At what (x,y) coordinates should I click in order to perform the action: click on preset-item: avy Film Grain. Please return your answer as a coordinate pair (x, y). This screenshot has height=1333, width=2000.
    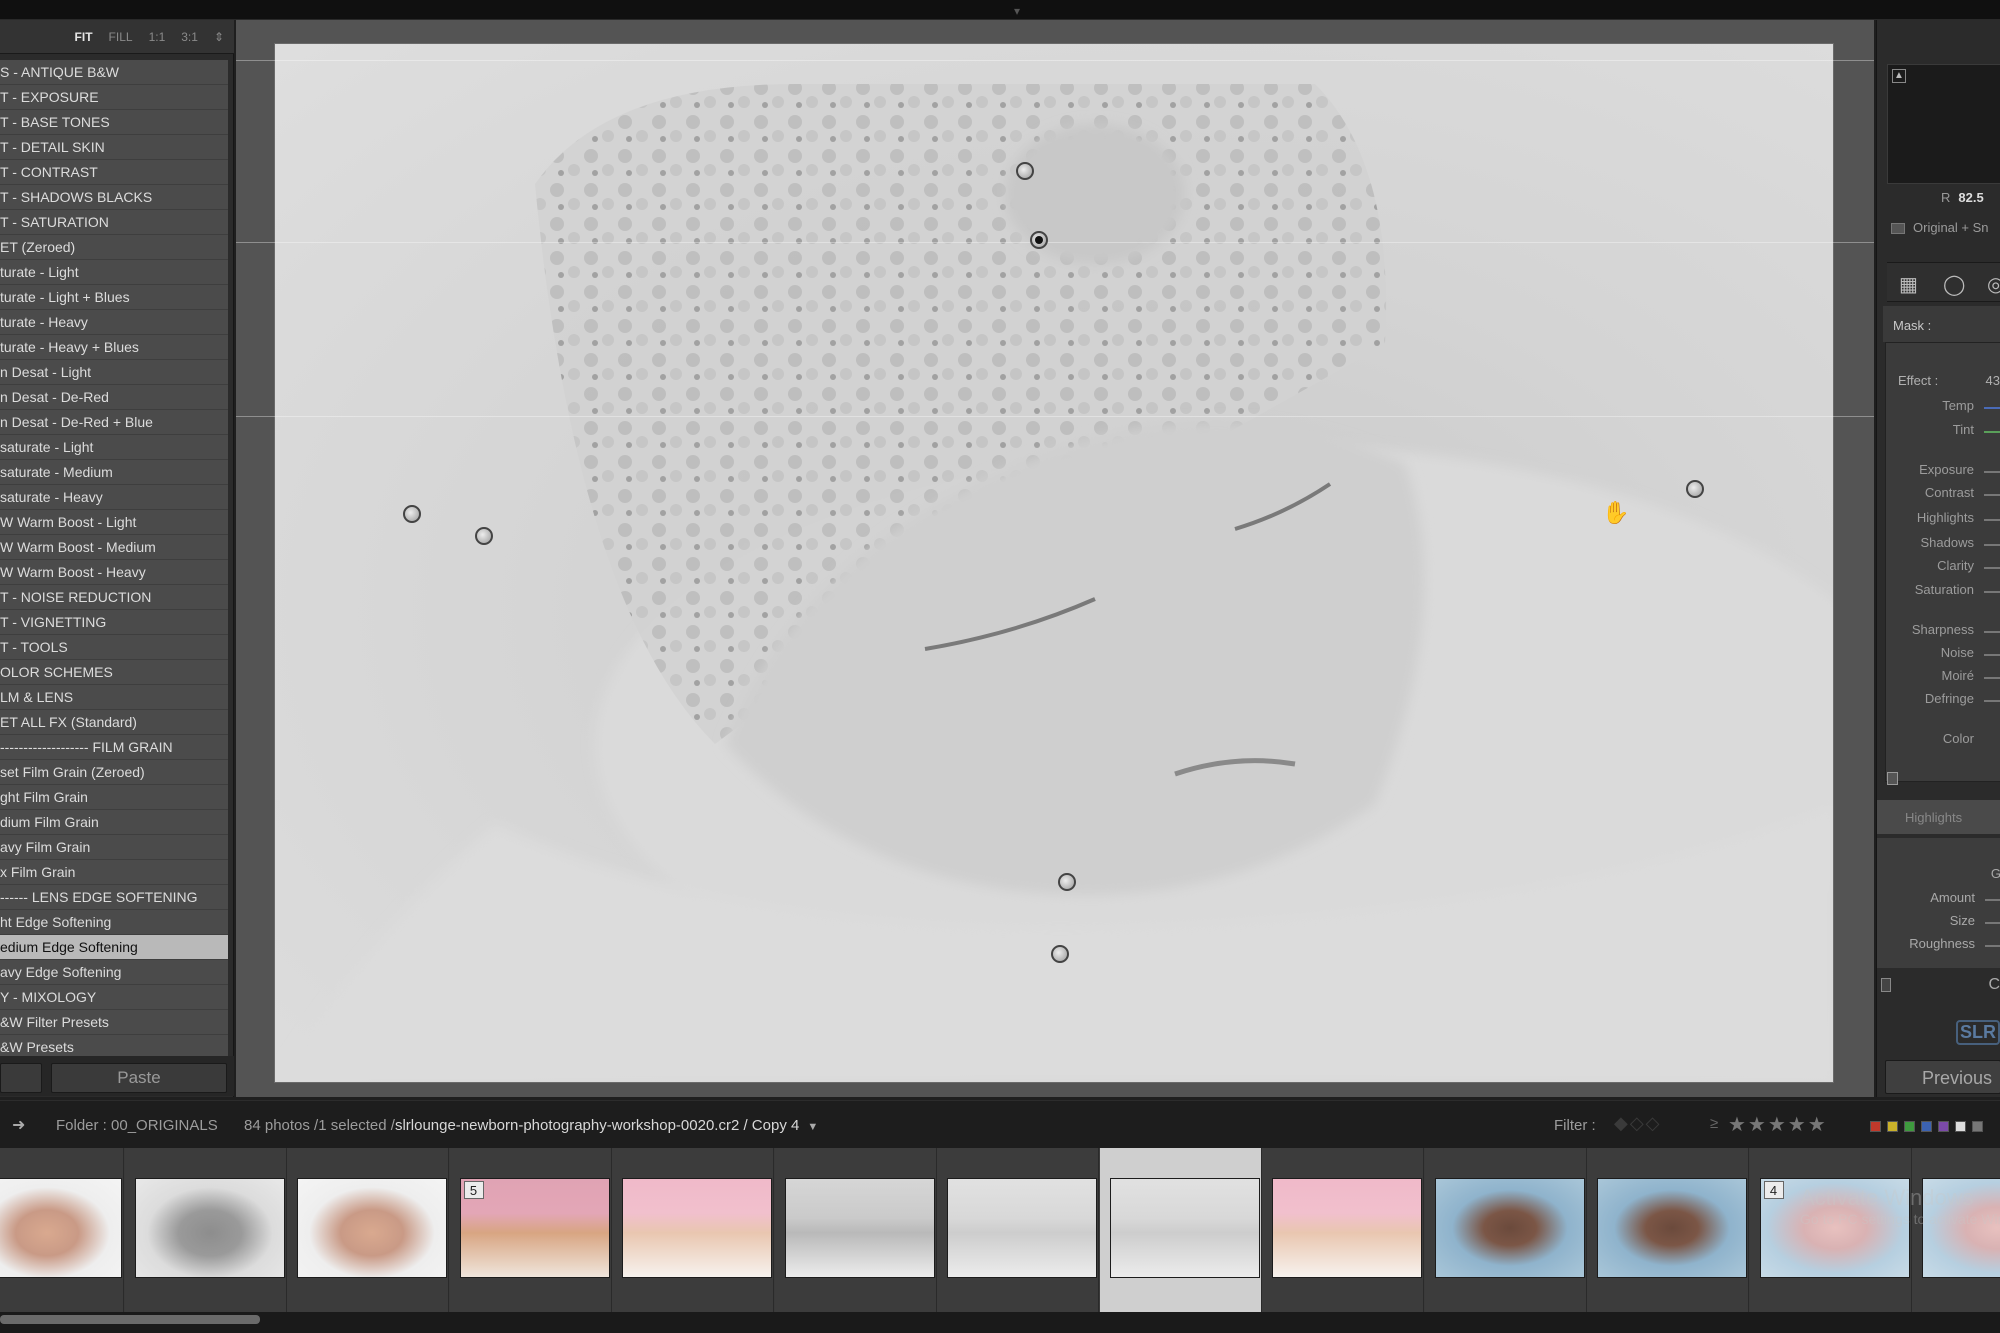
    Looking at the image, I should click on (114, 847).